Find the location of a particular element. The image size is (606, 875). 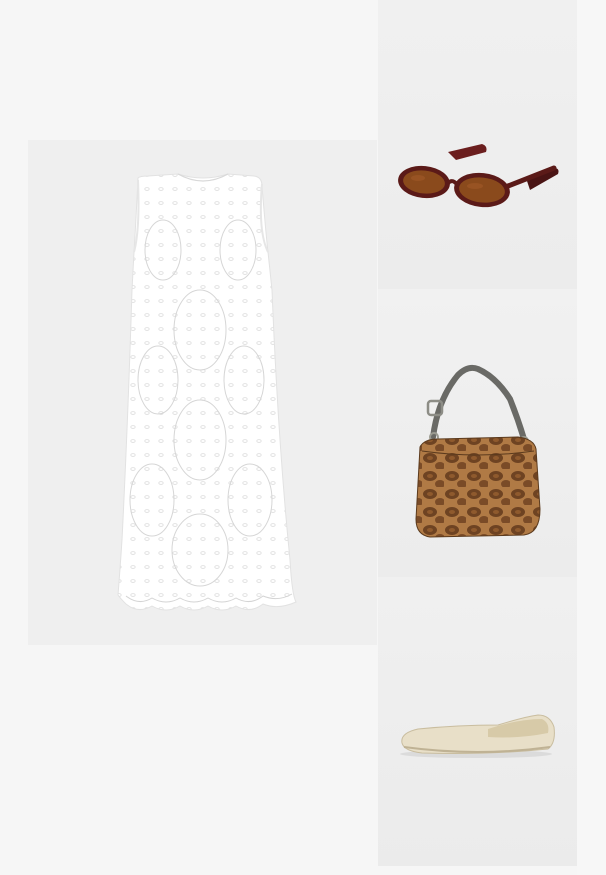

cream-ballet-flat-image is located at coordinates (477, 736).